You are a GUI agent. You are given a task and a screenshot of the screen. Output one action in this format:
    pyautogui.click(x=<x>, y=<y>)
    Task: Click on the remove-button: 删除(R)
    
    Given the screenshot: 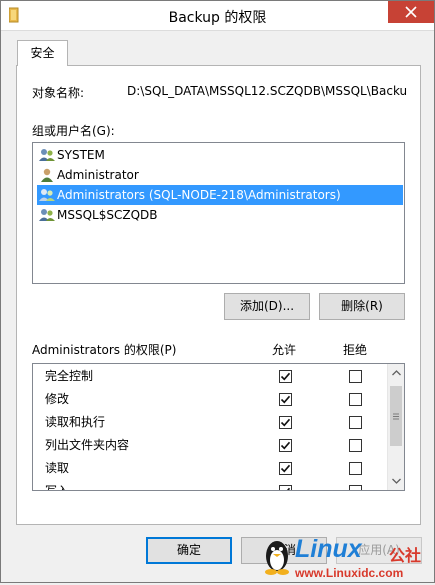 What is the action you would take?
    pyautogui.click(x=362, y=306)
    